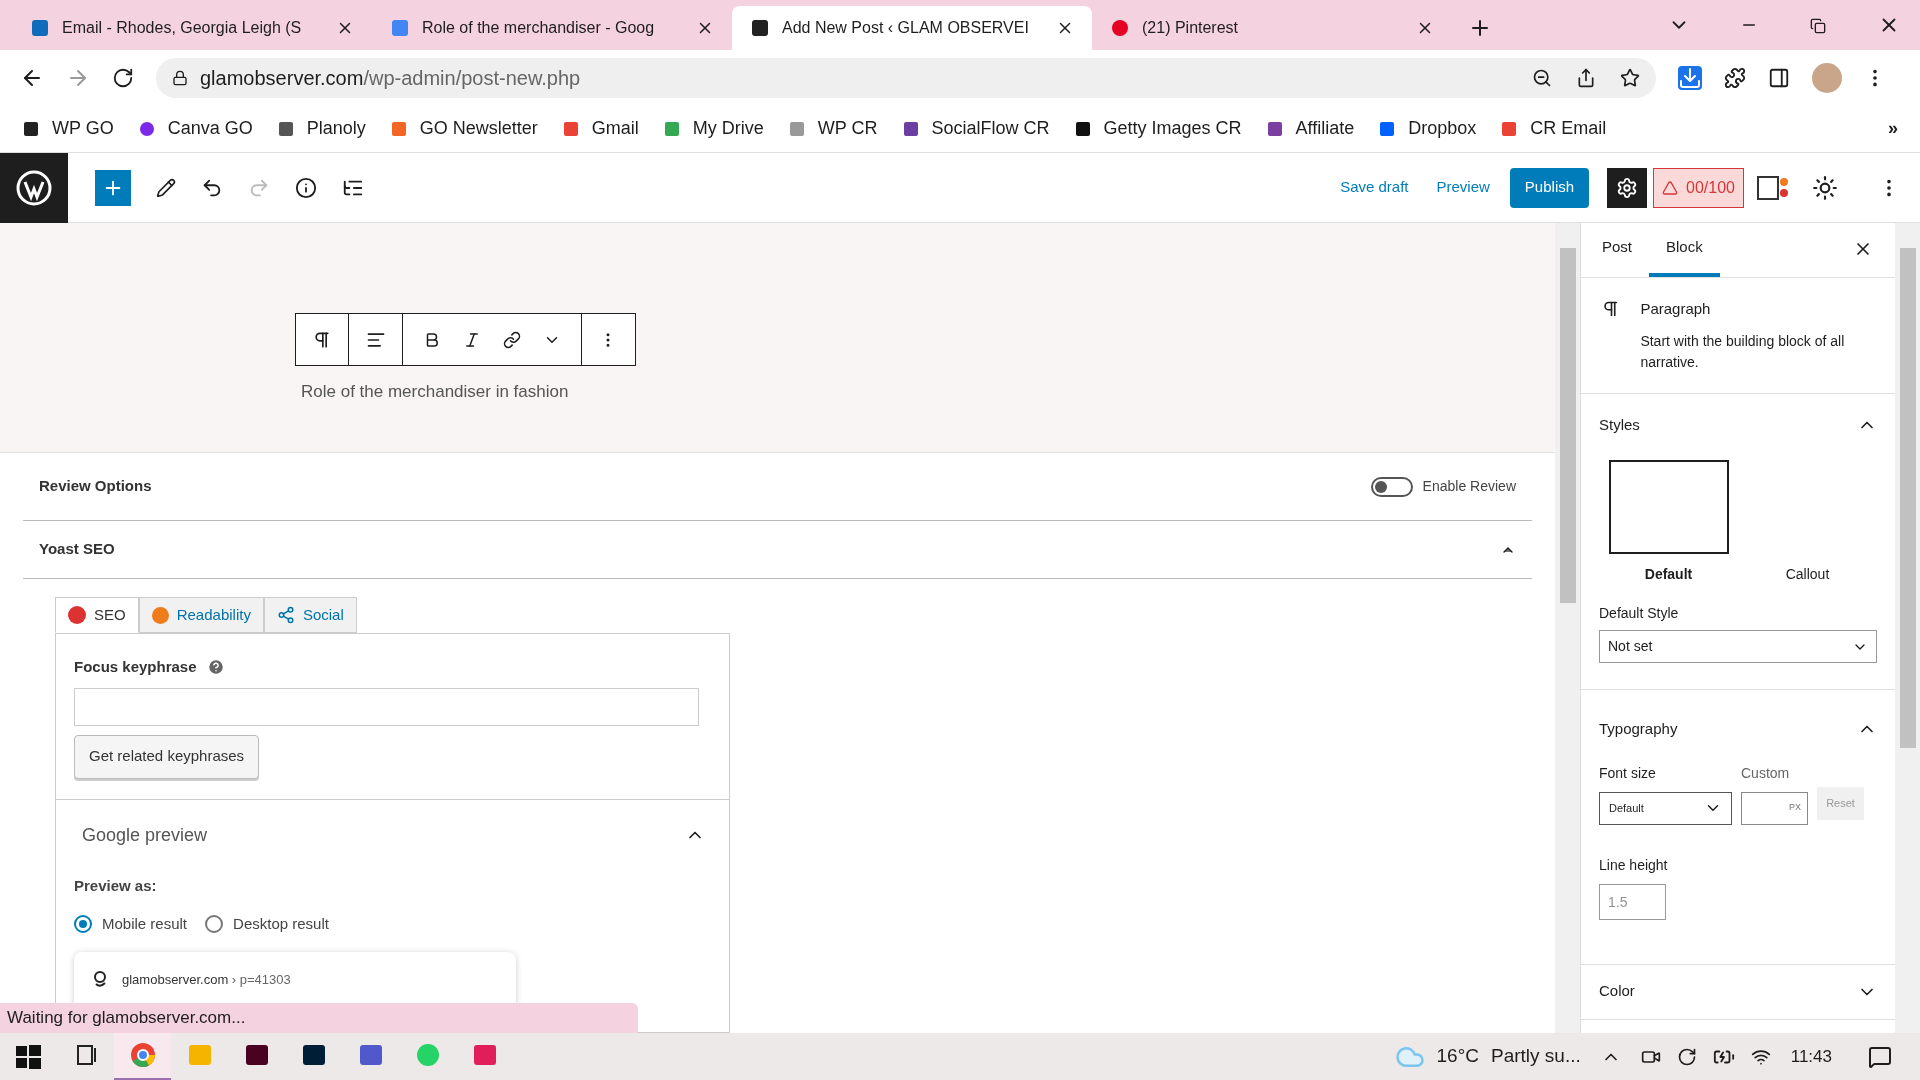  Describe the element at coordinates (1391, 486) in the screenshot. I see `review-toggle` at that location.